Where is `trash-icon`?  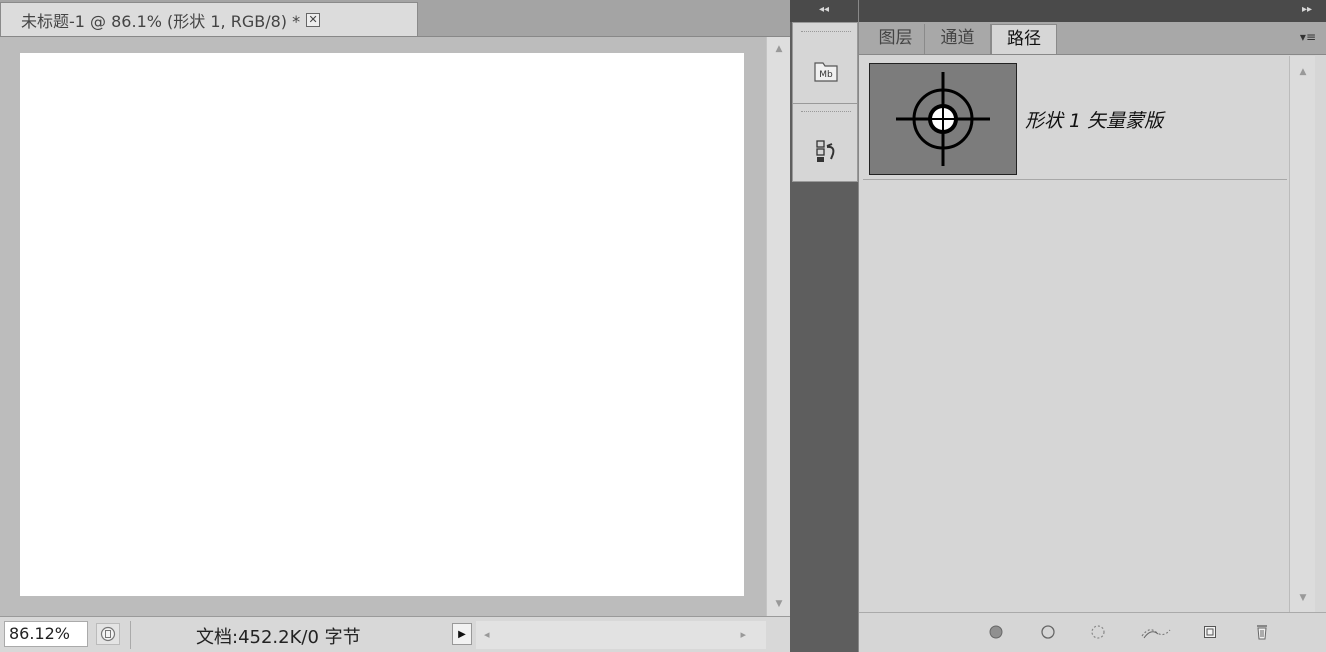
trash-icon is located at coordinates (1262, 632).